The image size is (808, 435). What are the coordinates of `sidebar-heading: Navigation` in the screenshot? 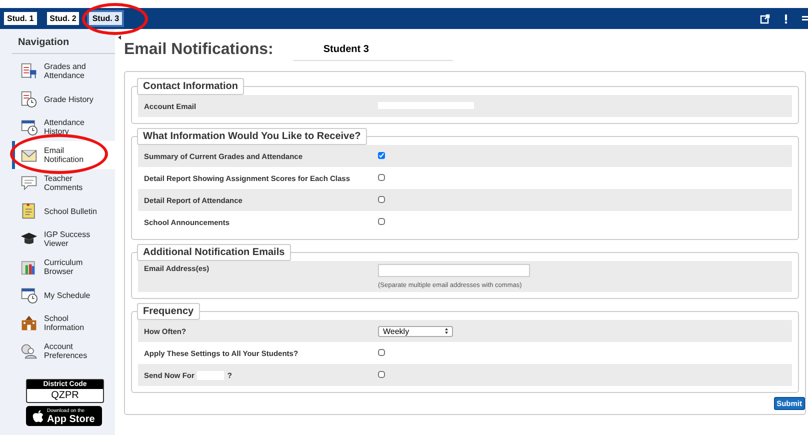 It's located at (63, 41).